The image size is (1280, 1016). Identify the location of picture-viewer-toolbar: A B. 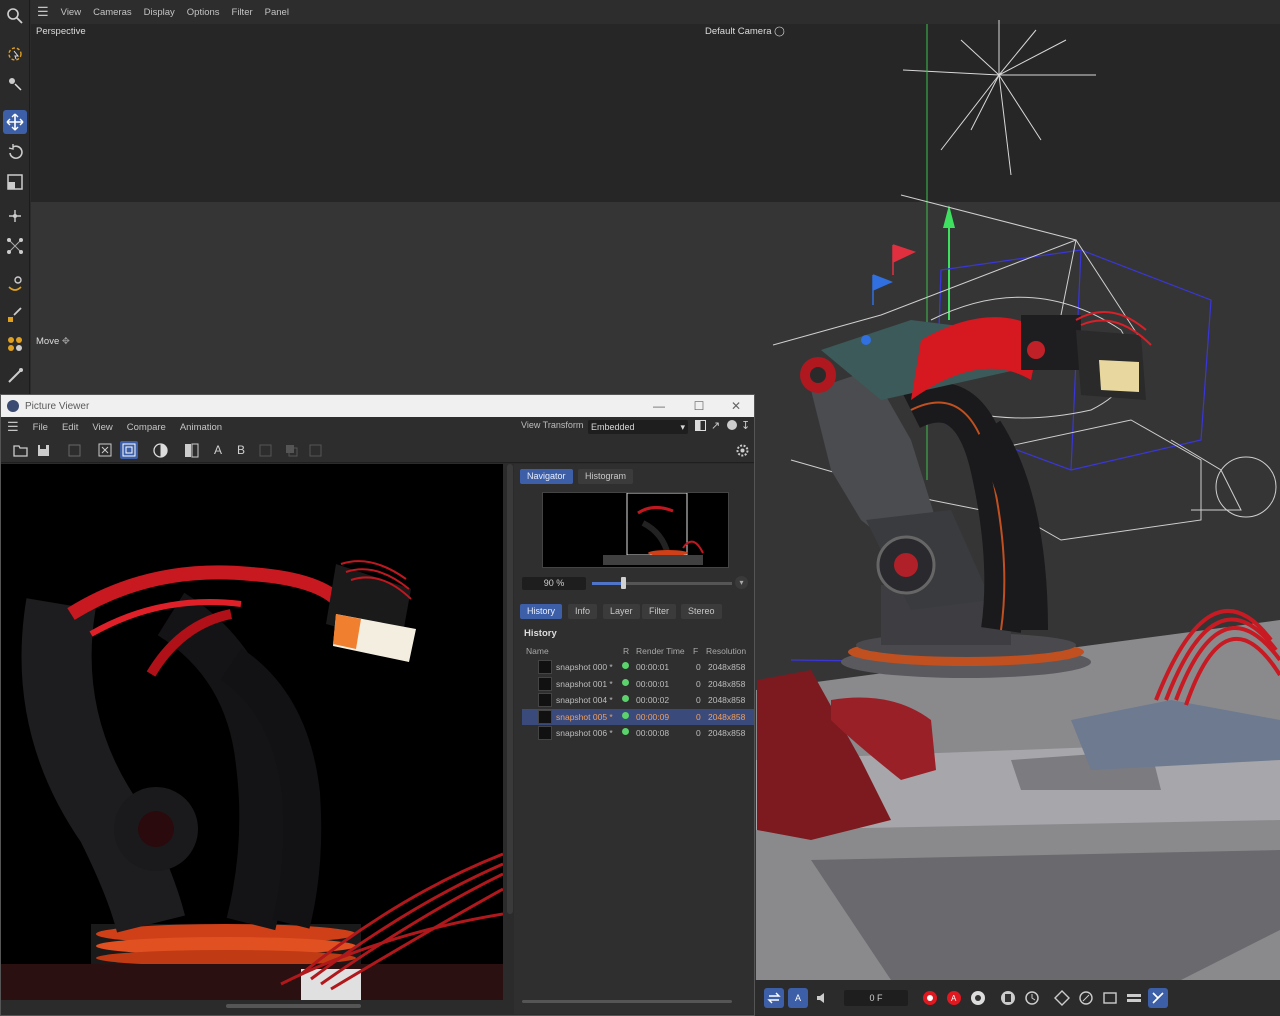
(377, 450).